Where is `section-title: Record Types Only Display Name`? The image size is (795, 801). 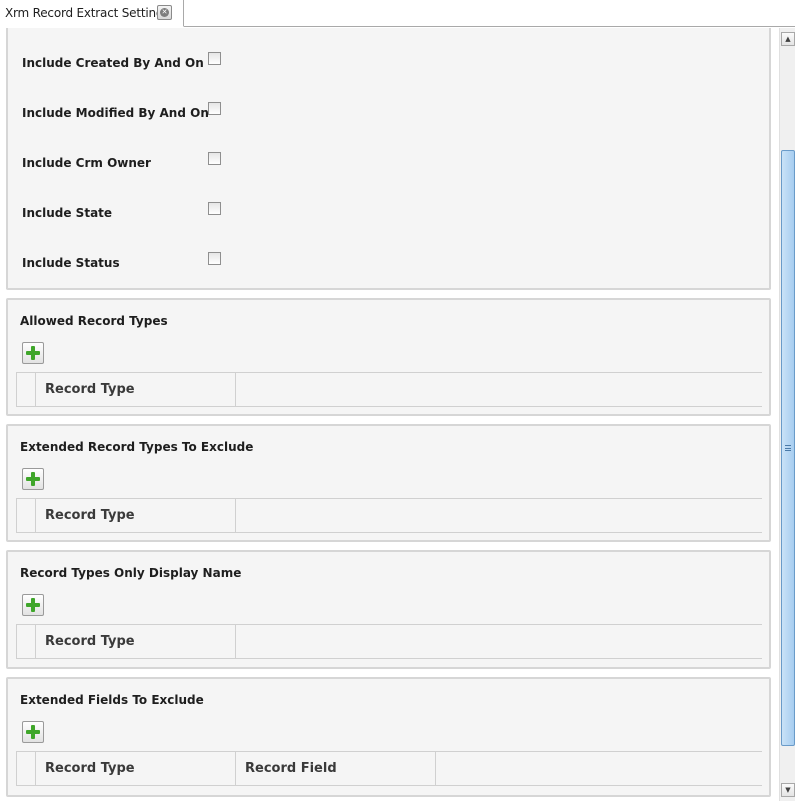
section-title: Record Types Only Display Name is located at coordinates (131, 573).